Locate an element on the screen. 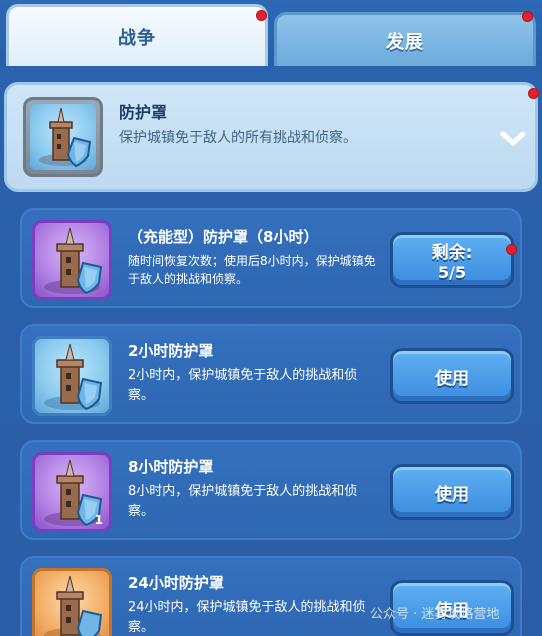 This screenshot has width=542, height=636. list-item-2h-shield: 2小时防护罩 2小时内，保护城镇免于敌人的挑战和侦察。 使用 is located at coordinates (271, 374).